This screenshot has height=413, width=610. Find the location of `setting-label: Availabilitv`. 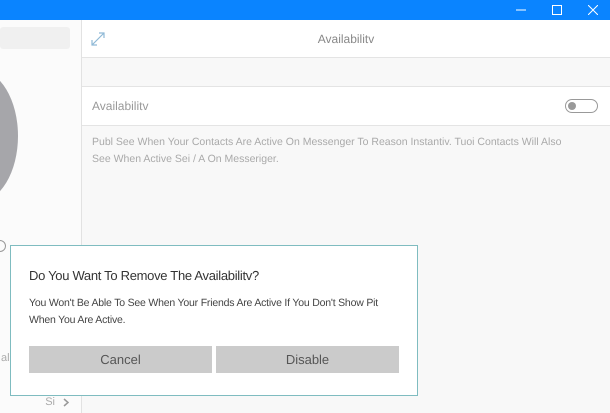

setting-label: Availabilitv is located at coordinates (120, 106).